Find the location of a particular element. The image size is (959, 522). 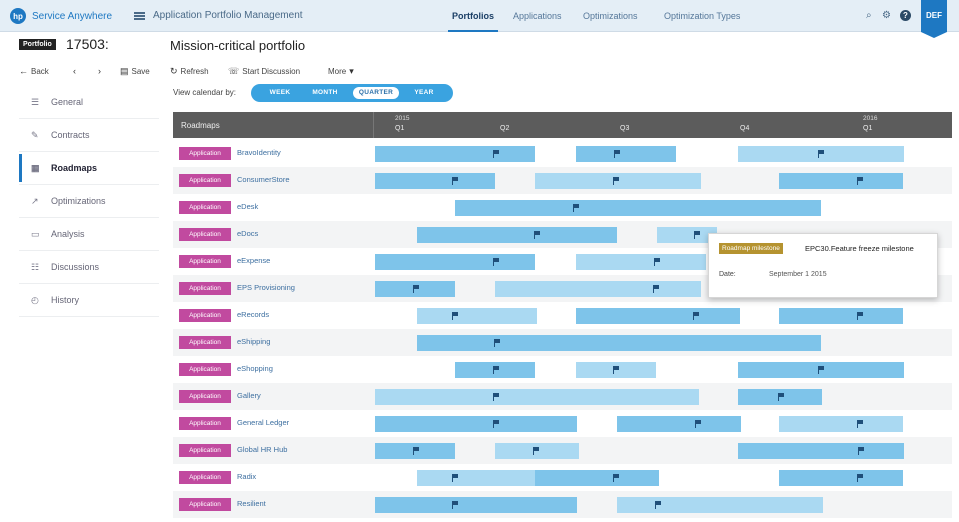

topnav-portfolios: Portfolios is located at coordinates (473, 21).